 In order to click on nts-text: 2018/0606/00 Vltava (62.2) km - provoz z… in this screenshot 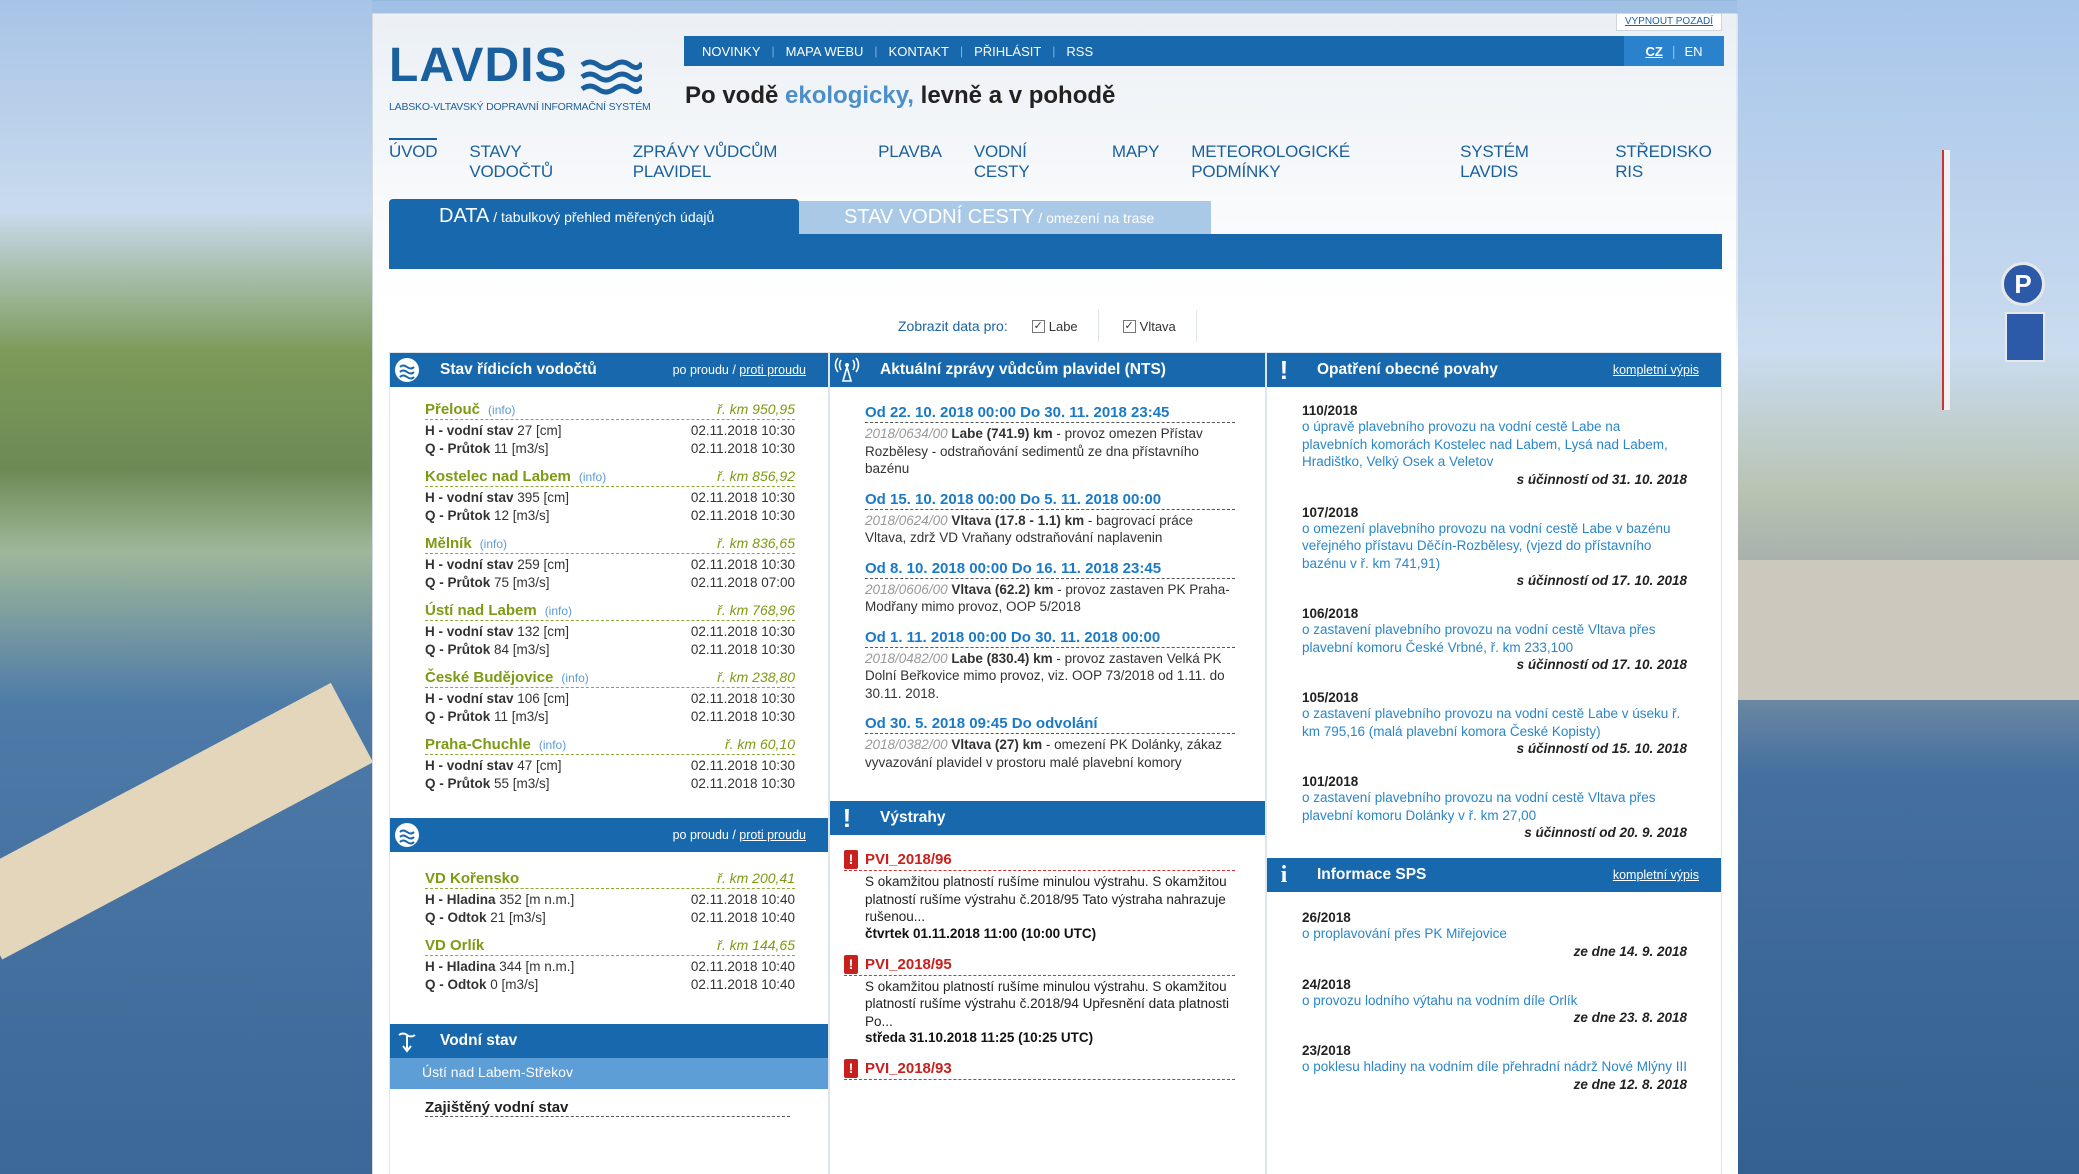, I will do `click(1050, 598)`.